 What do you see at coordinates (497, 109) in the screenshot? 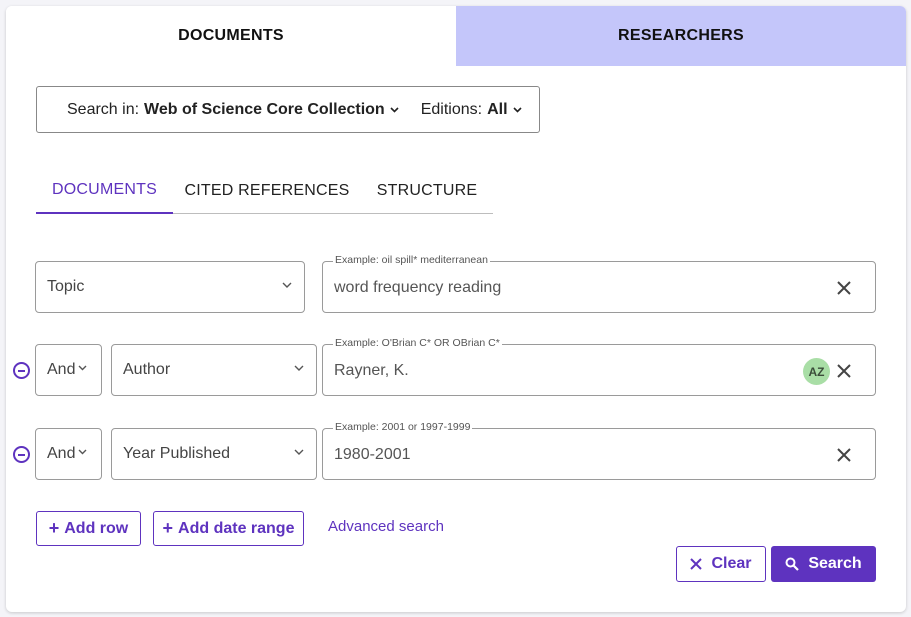
I see `editions-value: All` at bounding box center [497, 109].